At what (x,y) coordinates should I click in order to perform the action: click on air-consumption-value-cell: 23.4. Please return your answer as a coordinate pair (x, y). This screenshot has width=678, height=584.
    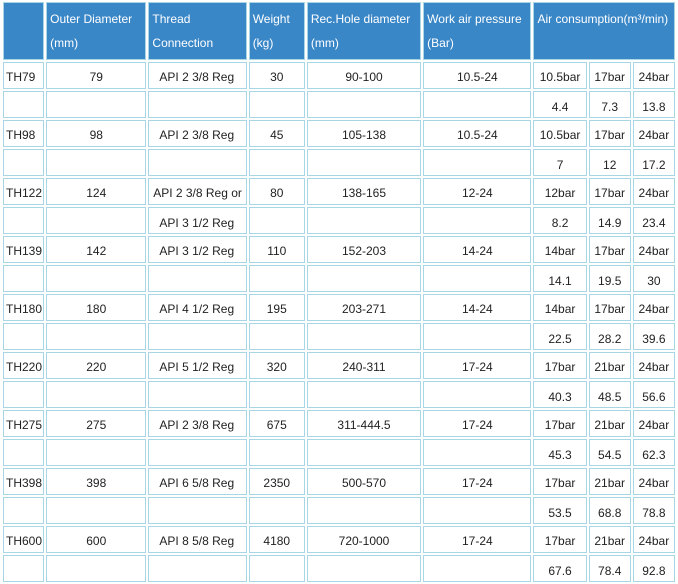
    Looking at the image, I should click on (653, 220).